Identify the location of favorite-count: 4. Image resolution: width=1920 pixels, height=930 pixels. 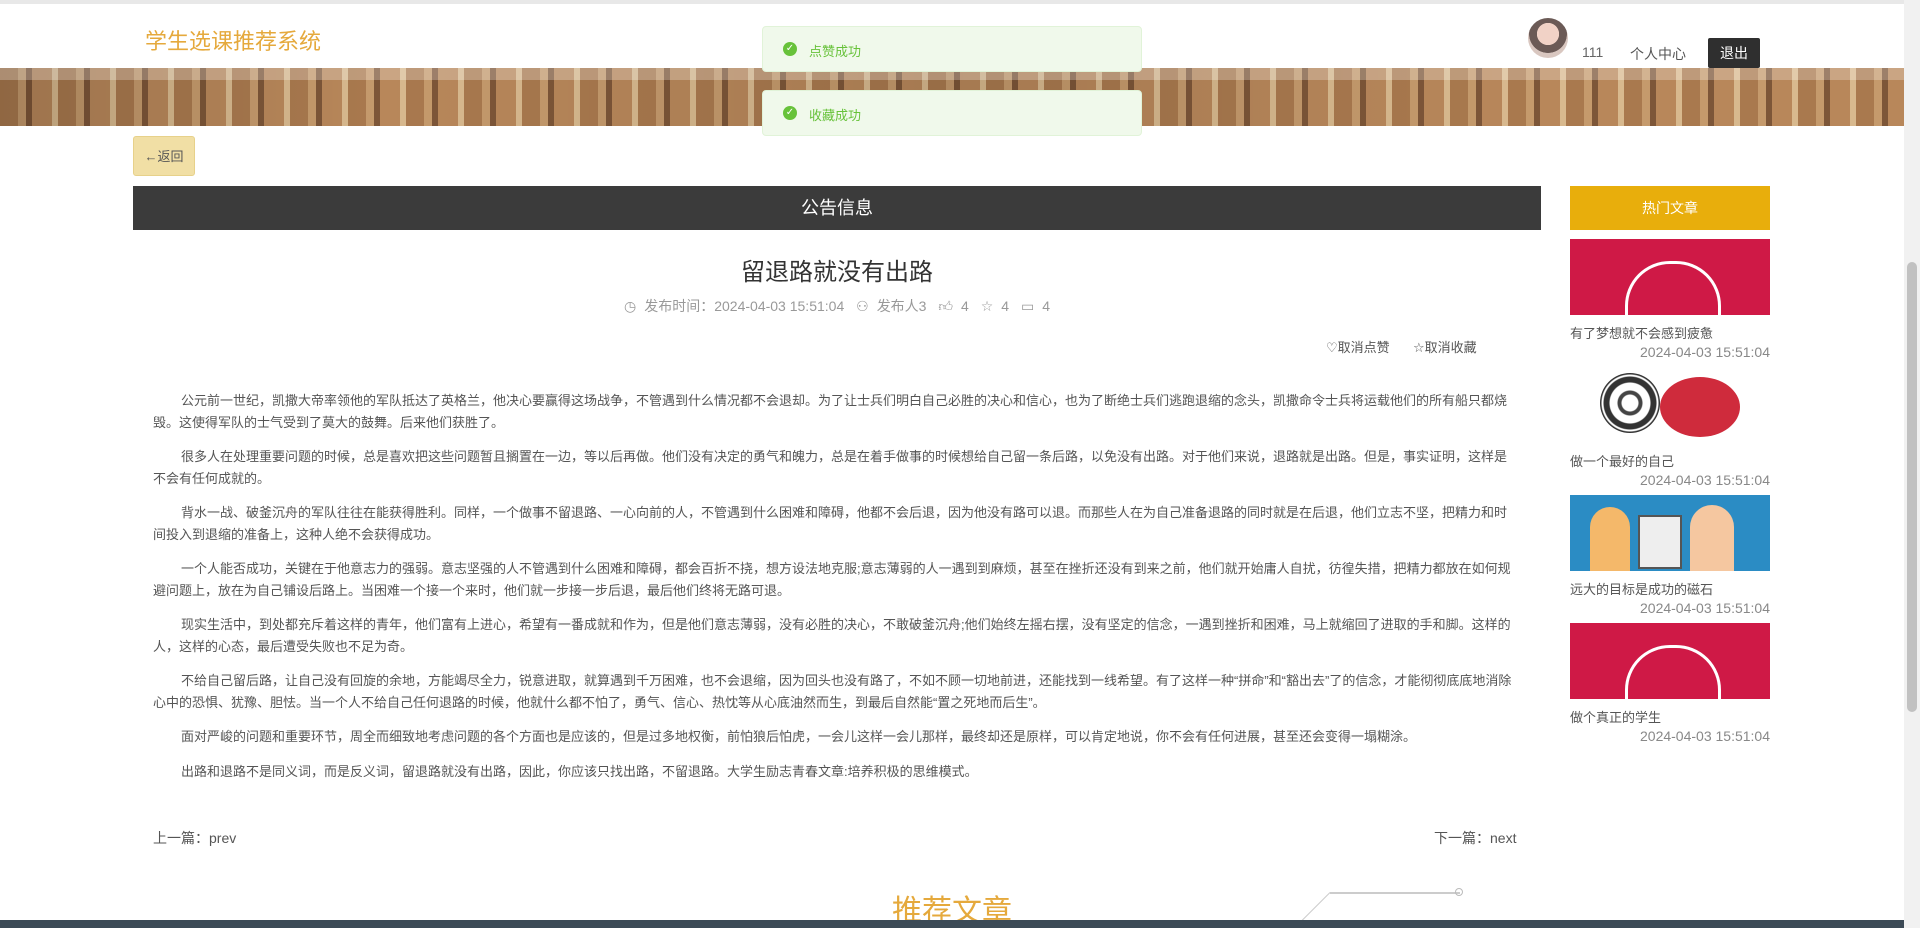
(1005, 306).